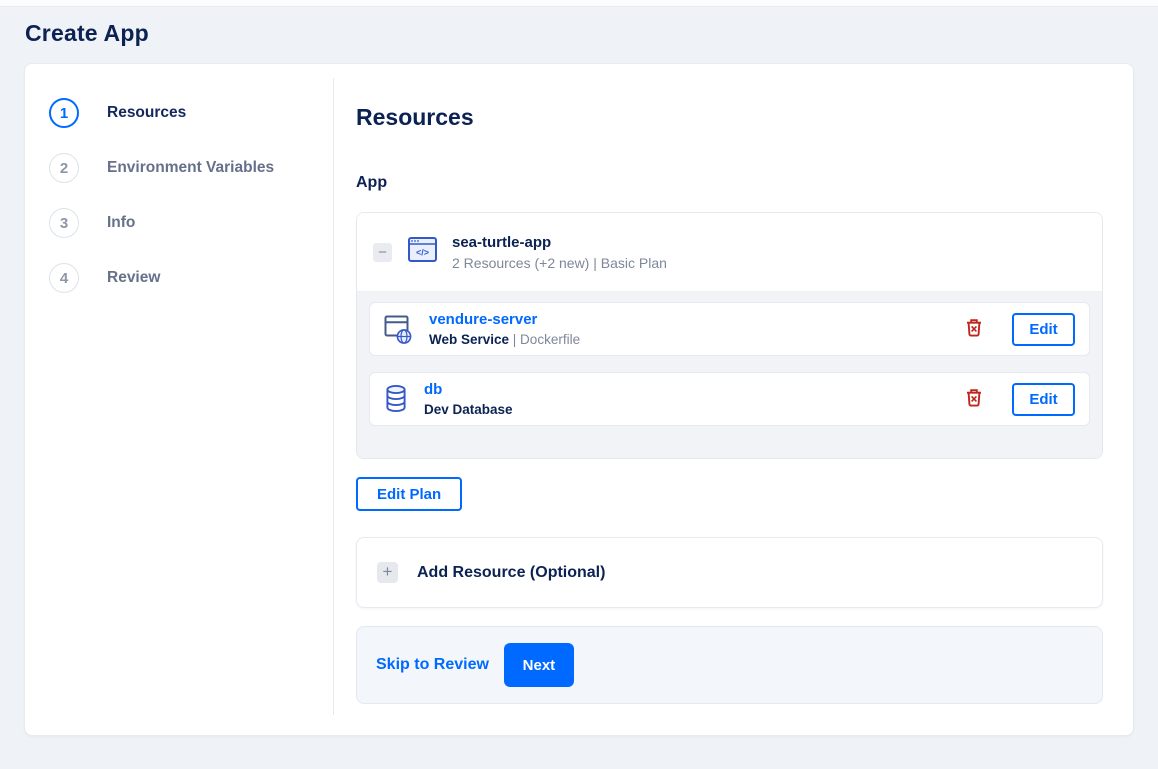  I want to click on resource-meta: Dev Database, so click(468, 409).